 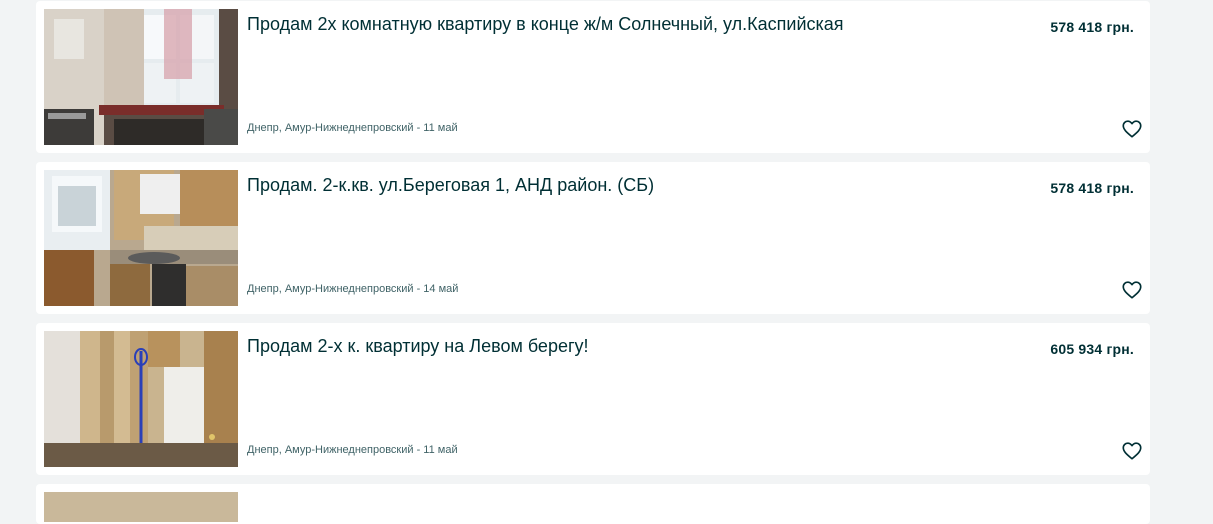 I want to click on listing-title: Продам 2-х к. квартиру на Левом берегу!, so click(x=627, y=346).